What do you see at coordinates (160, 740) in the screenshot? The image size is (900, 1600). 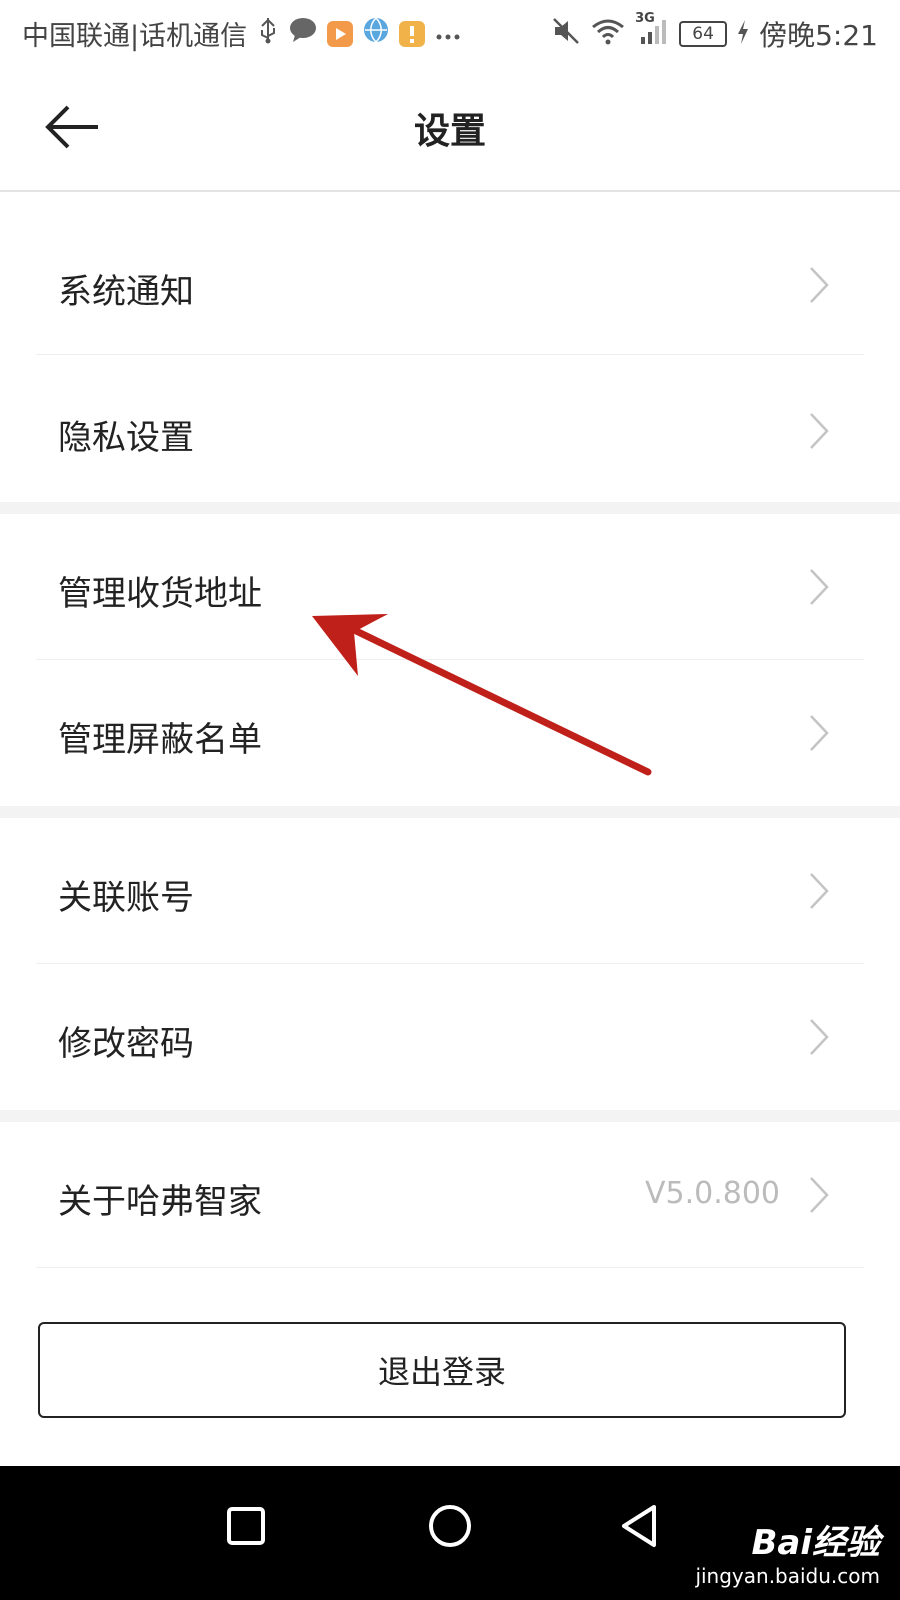 I see `settings-item-label: 管理屏蔽名单` at bounding box center [160, 740].